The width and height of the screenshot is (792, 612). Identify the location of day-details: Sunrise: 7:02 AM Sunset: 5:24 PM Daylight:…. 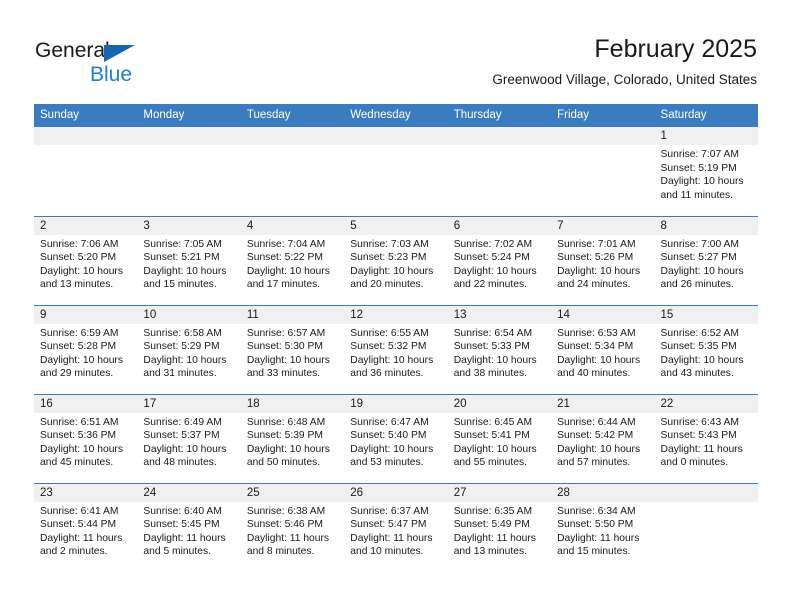
(499, 263).